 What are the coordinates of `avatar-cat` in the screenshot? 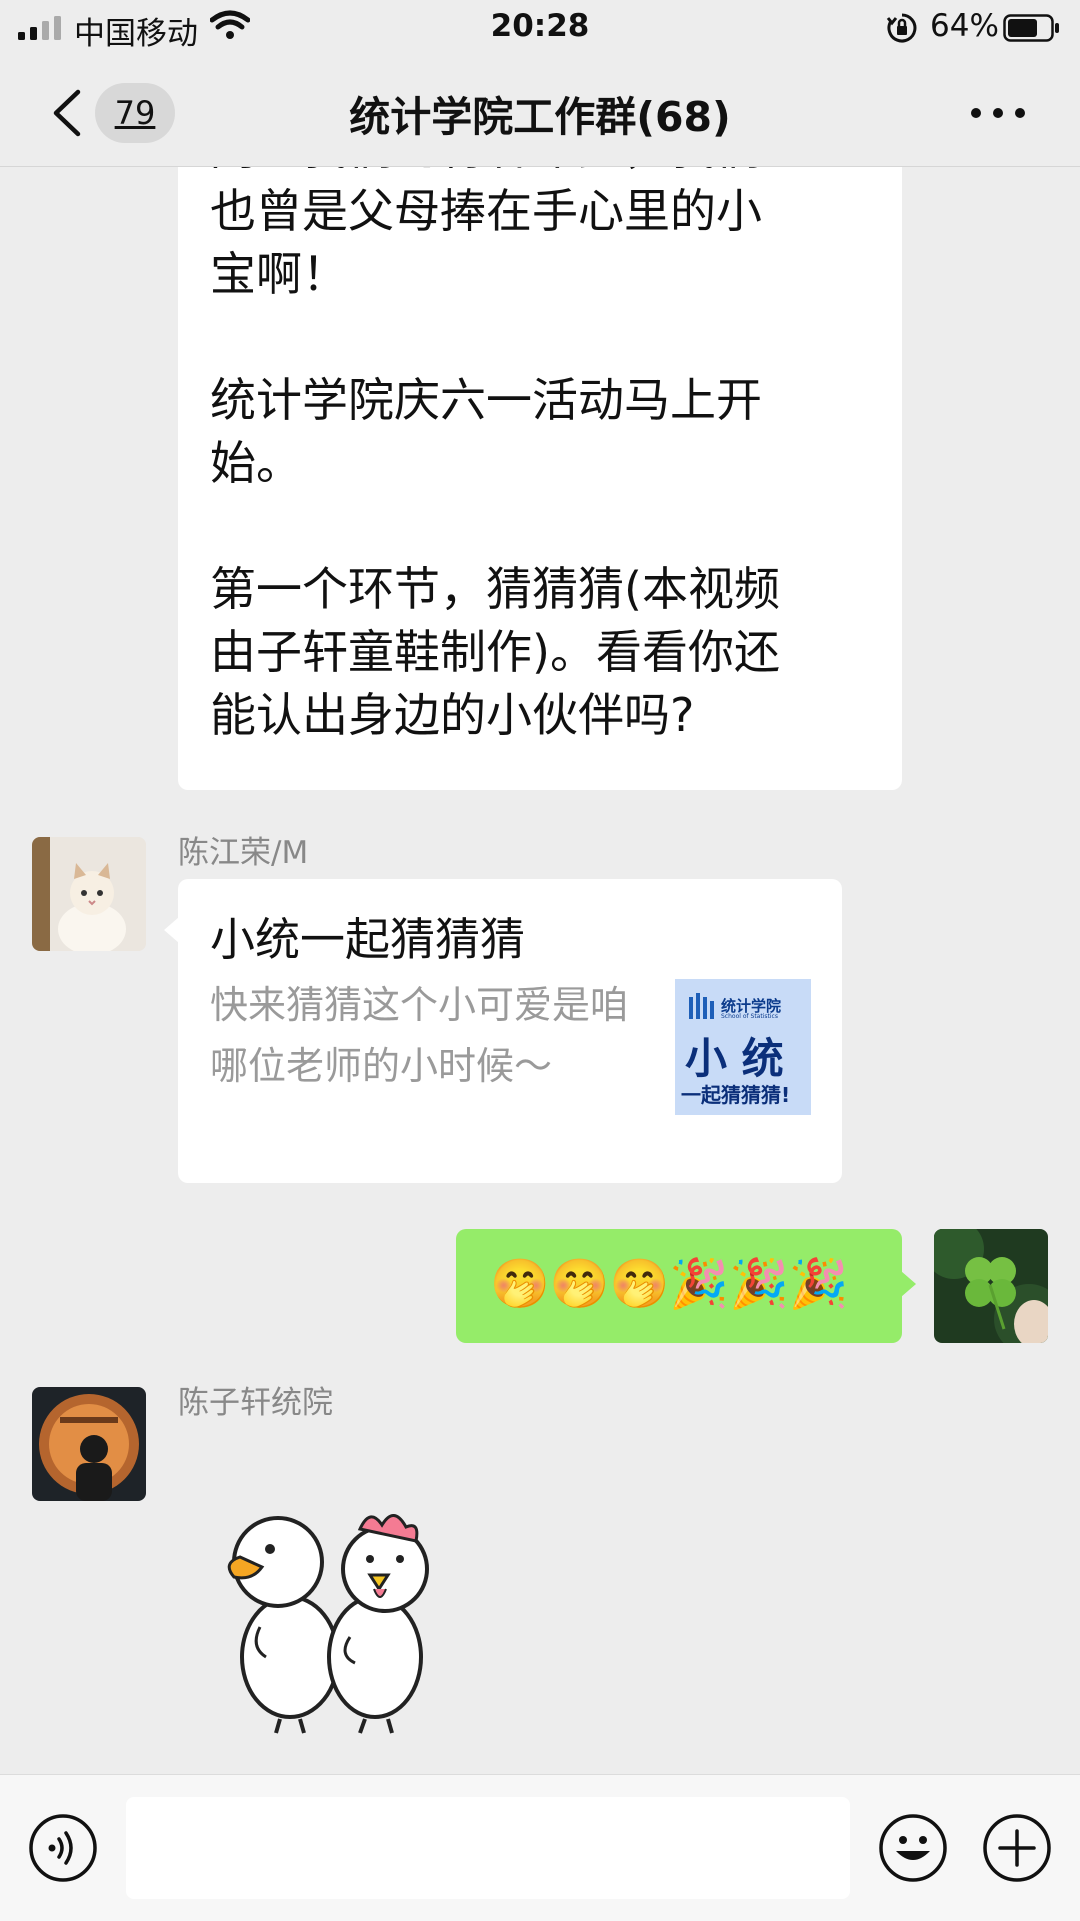 It's located at (89, 894).